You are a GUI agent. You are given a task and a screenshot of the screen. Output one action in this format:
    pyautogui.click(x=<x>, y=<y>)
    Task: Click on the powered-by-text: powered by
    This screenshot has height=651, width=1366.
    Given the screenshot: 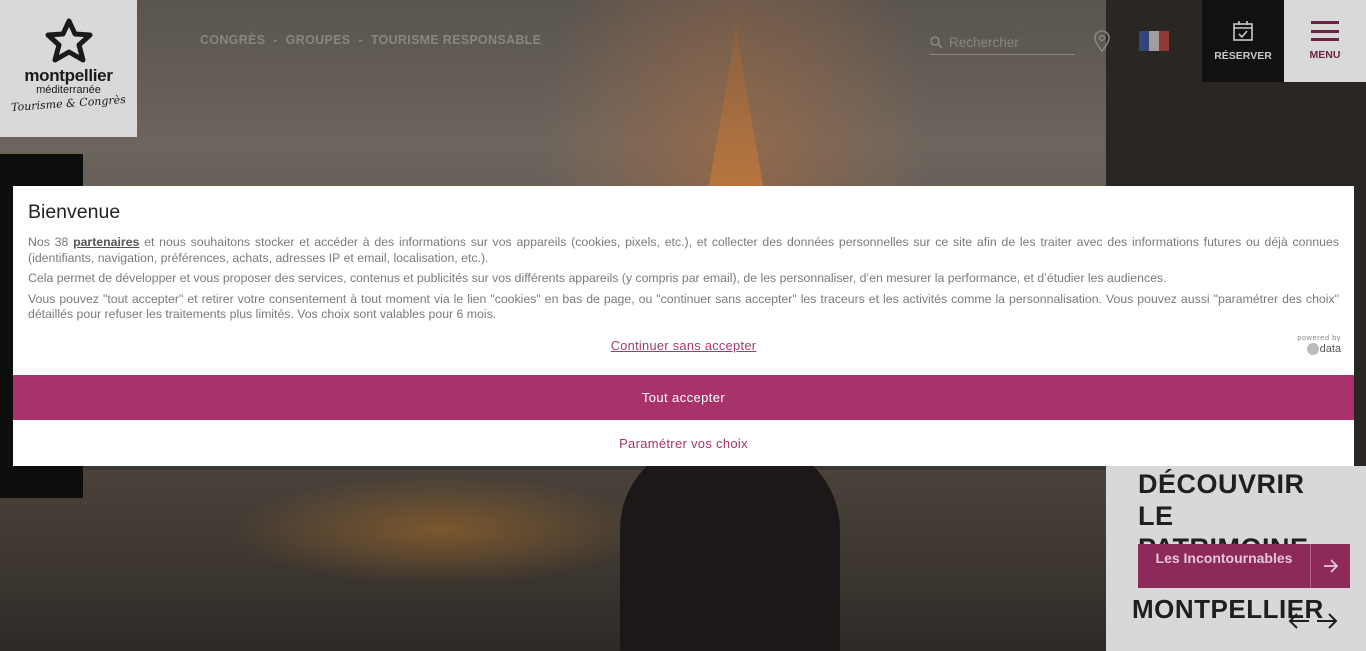 What is the action you would take?
    pyautogui.click(x=1319, y=337)
    